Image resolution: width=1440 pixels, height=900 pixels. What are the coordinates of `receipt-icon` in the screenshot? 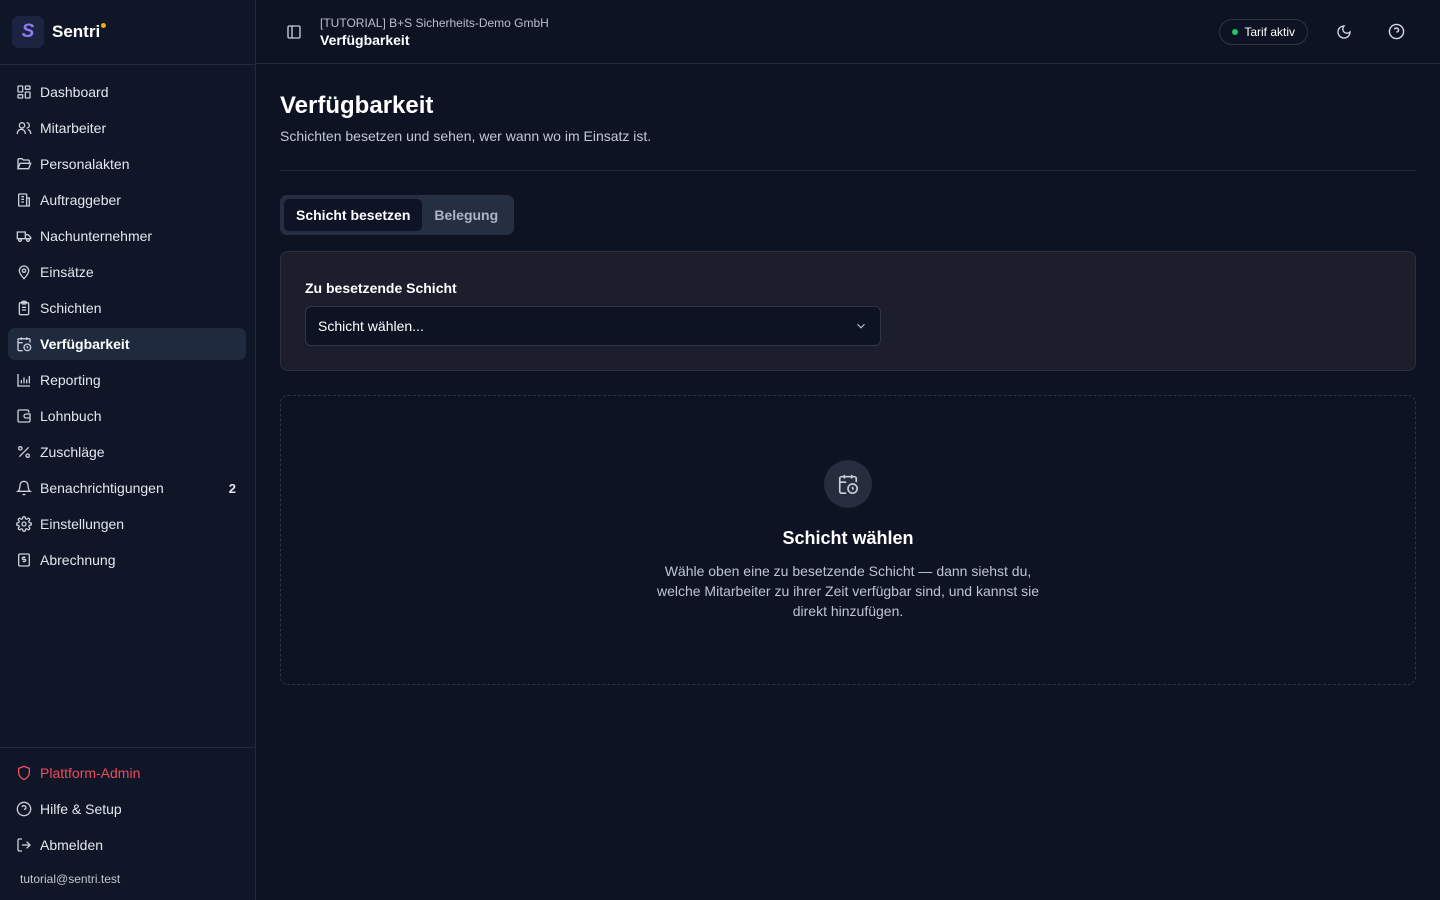 It's located at (24, 560).